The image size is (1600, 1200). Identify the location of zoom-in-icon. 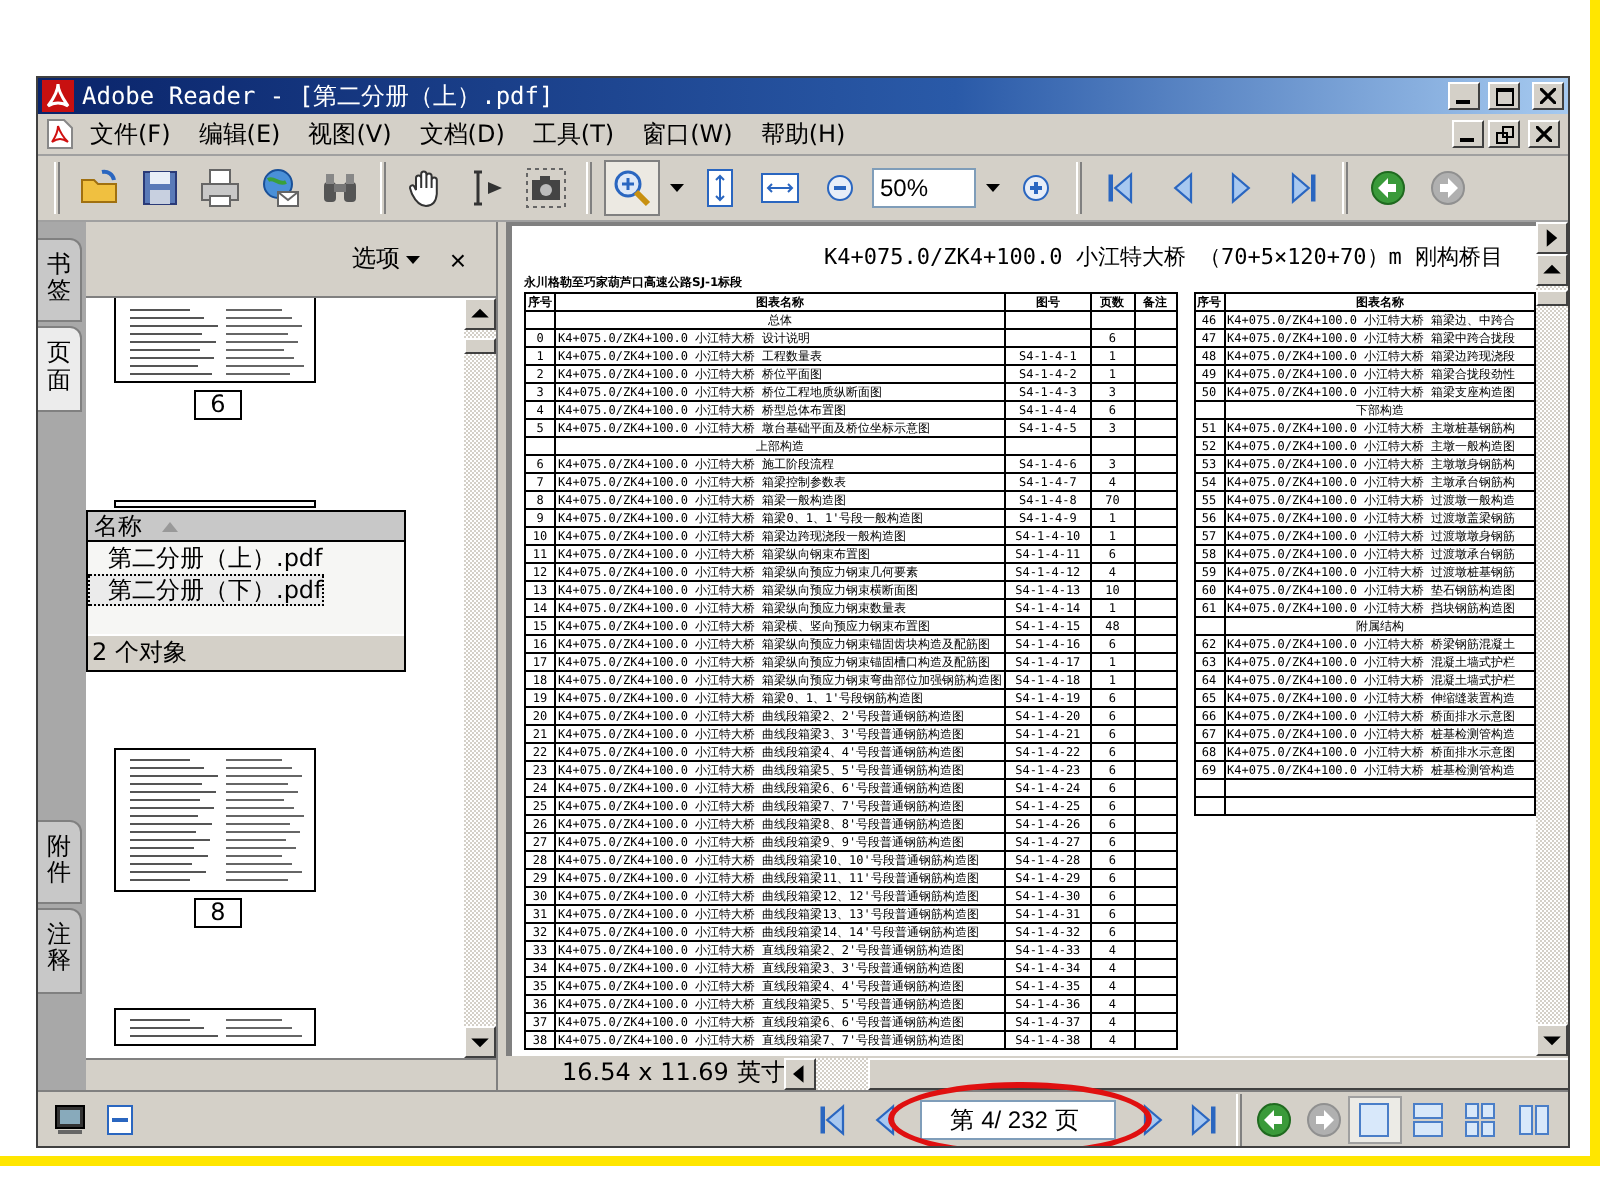
(632, 188).